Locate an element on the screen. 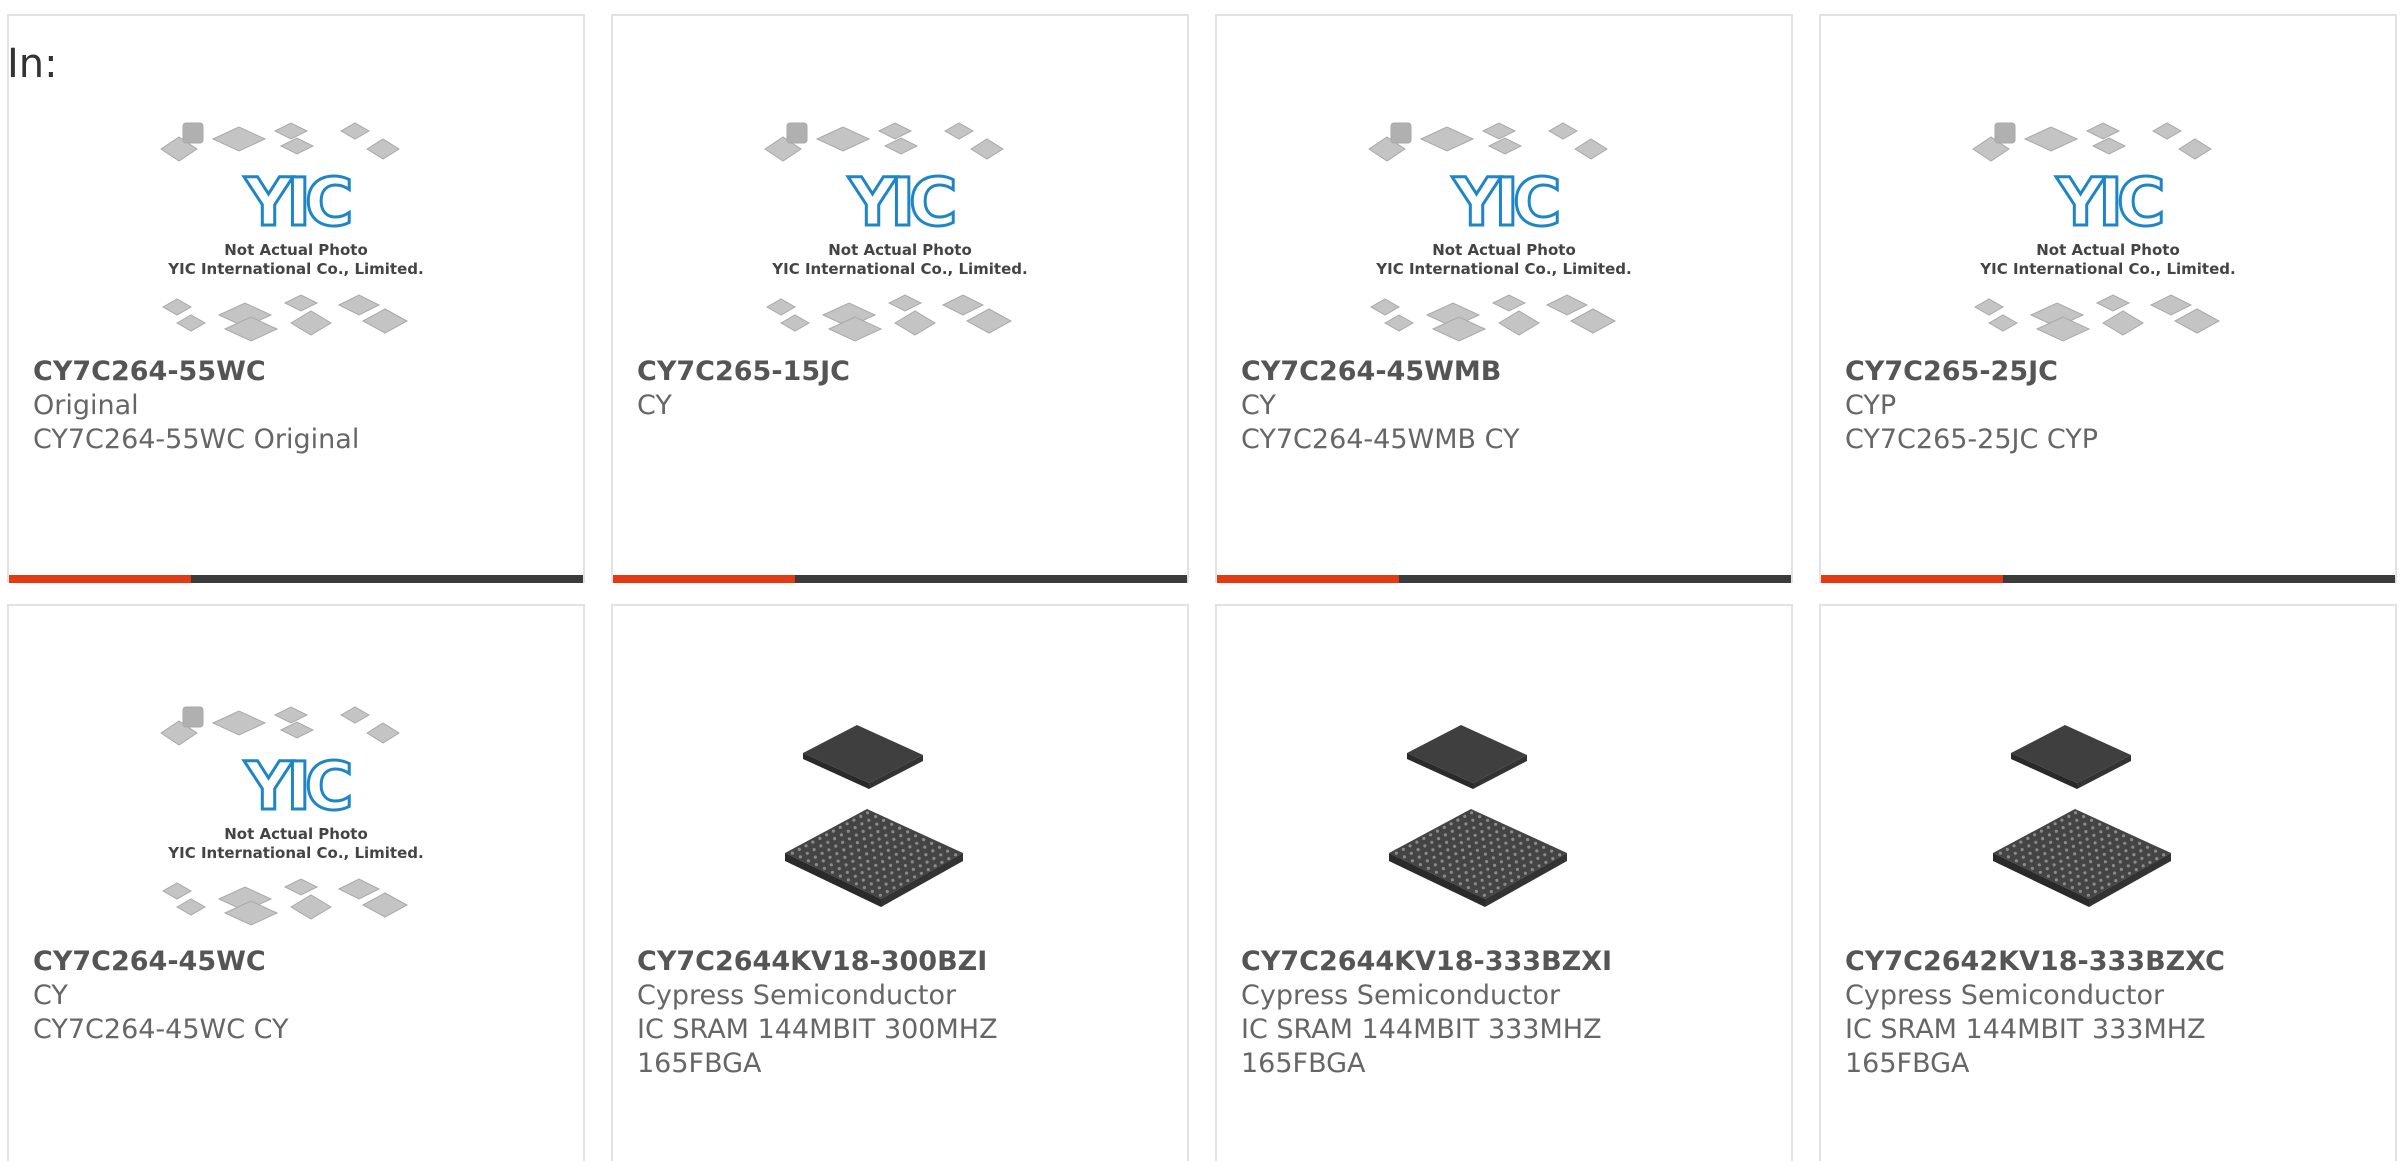 The height and width of the screenshot is (1161, 2400). product-description: CY7C264-45WC CY is located at coordinates (161, 1029).